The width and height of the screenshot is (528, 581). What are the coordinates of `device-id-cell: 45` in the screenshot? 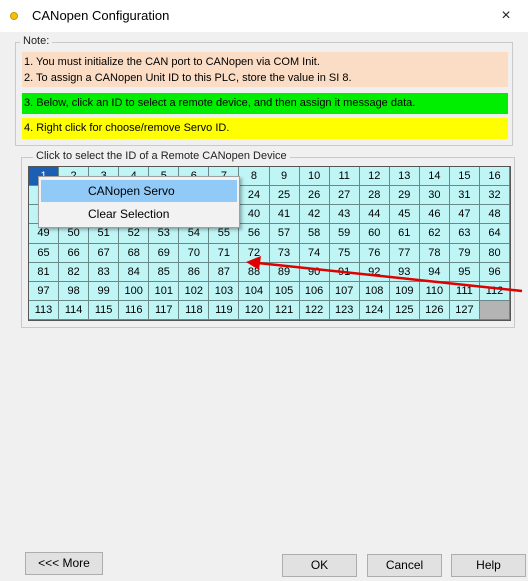 It's located at (404, 215).